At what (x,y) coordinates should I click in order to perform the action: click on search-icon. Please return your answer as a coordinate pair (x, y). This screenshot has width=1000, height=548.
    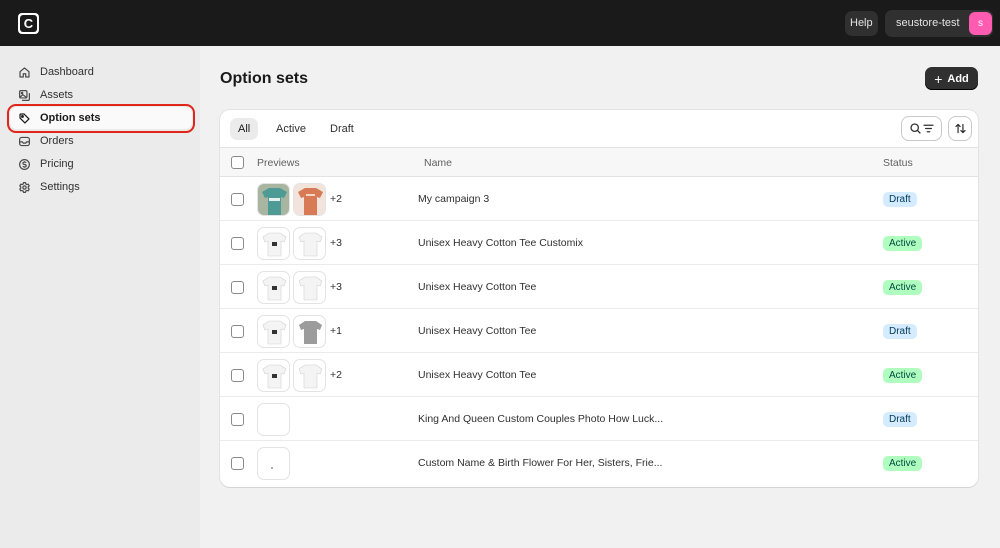
    Looking at the image, I should click on (915, 128).